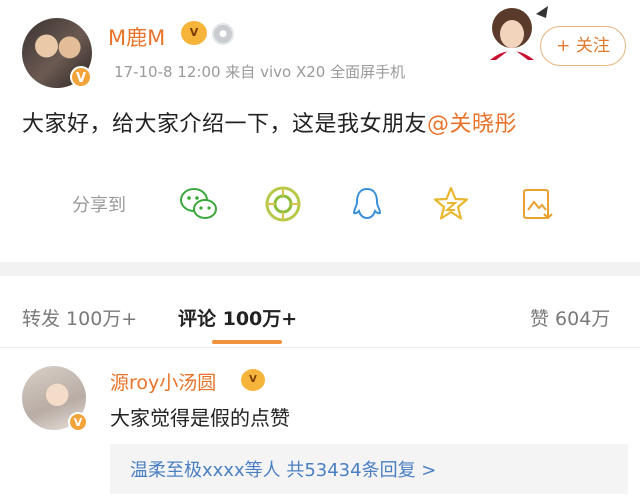 The image size is (640, 501). I want to click on qzone-icon, so click(451, 204).